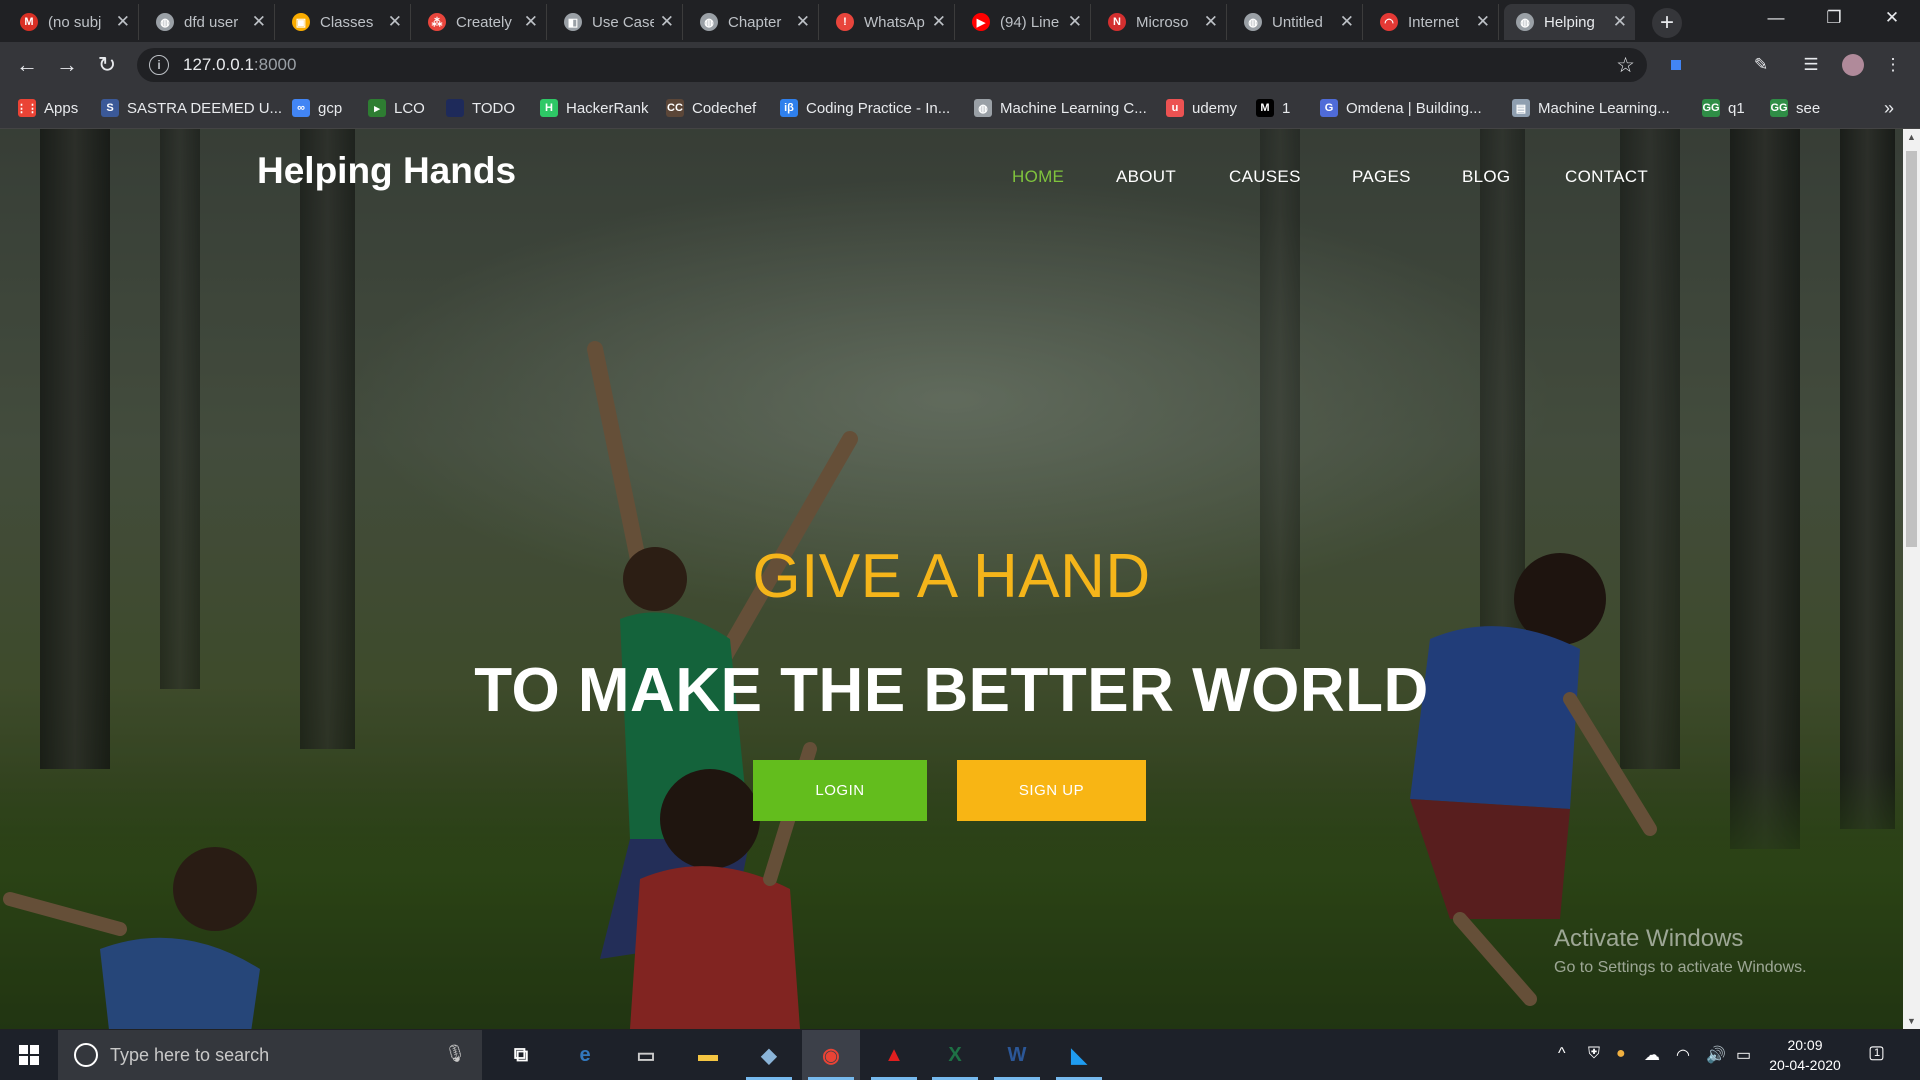 The width and height of the screenshot is (1920, 1080). Describe the element at coordinates (1562, 1054) in the screenshot. I see `tray-chevron-up-icon: ^` at that location.